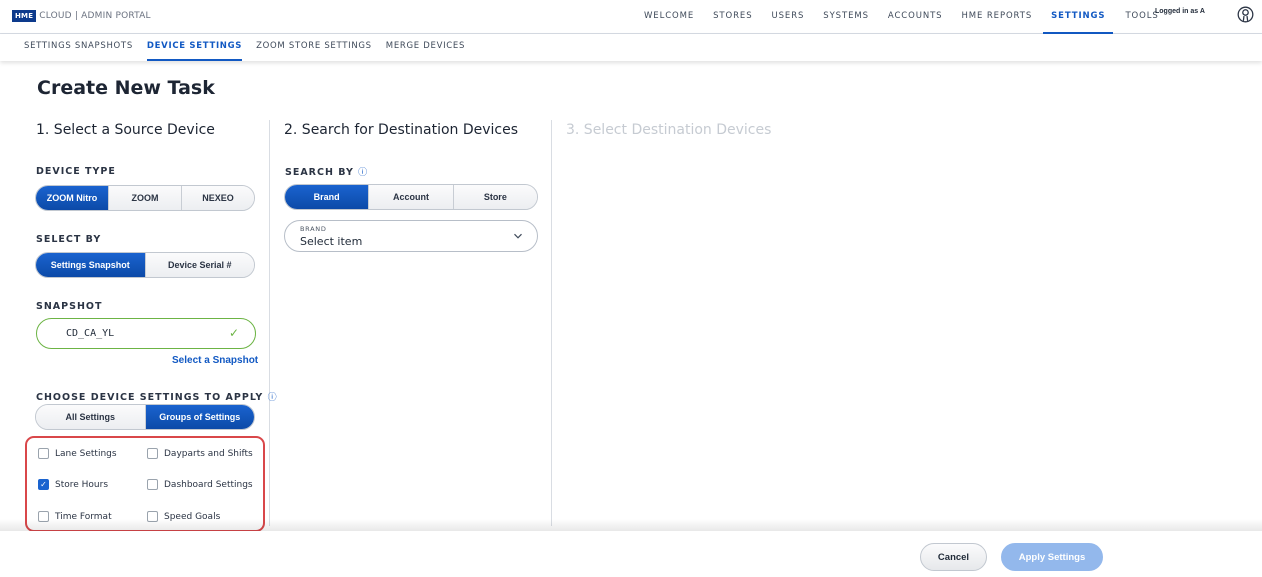 This screenshot has height=577, width=1262. What do you see at coordinates (1141, 17) in the screenshot?
I see `nav-tools: TOOLS` at bounding box center [1141, 17].